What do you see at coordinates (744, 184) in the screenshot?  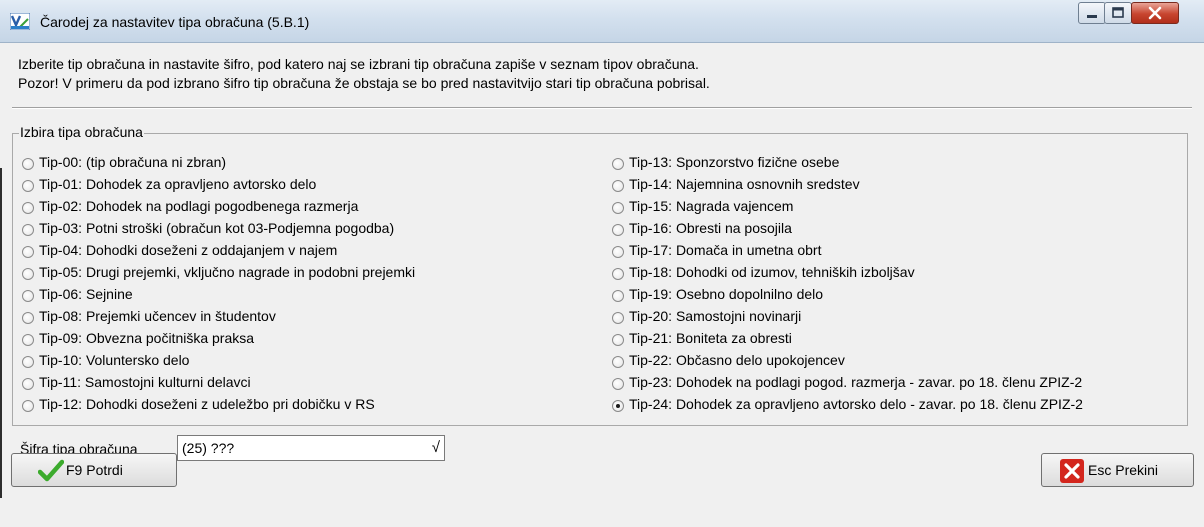 I see `radio-label: Tip-14: Najemnina osnovnih sredstev` at bounding box center [744, 184].